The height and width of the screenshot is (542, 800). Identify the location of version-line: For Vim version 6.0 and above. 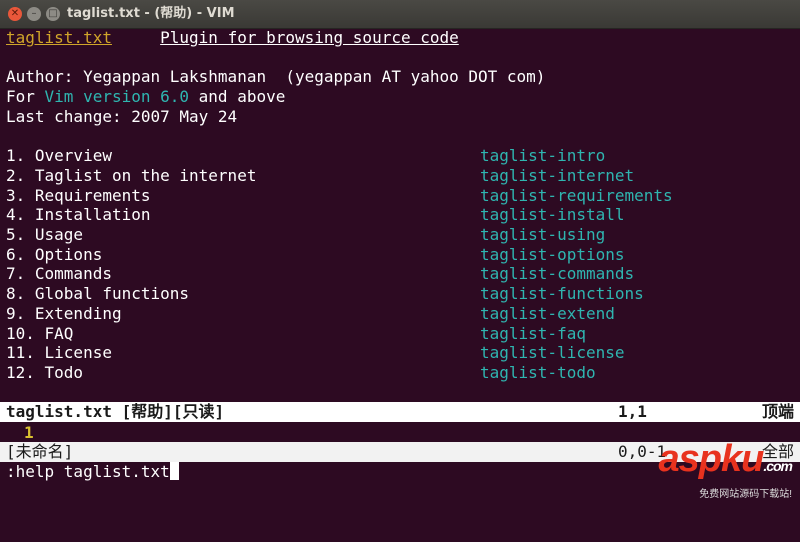
(145, 97).